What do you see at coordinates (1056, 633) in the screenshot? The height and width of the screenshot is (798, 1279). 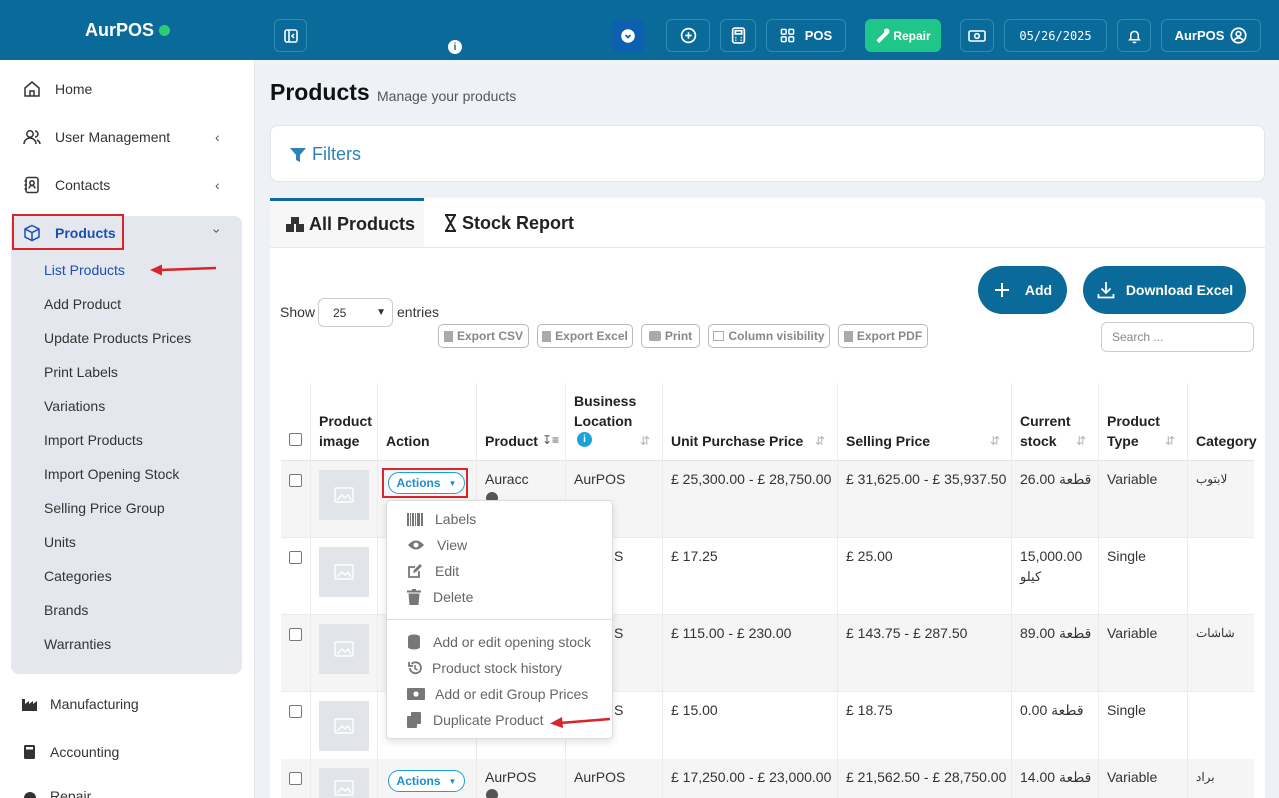 I see `cell-stock: 89.00 قطعة` at bounding box center [1056, 633].